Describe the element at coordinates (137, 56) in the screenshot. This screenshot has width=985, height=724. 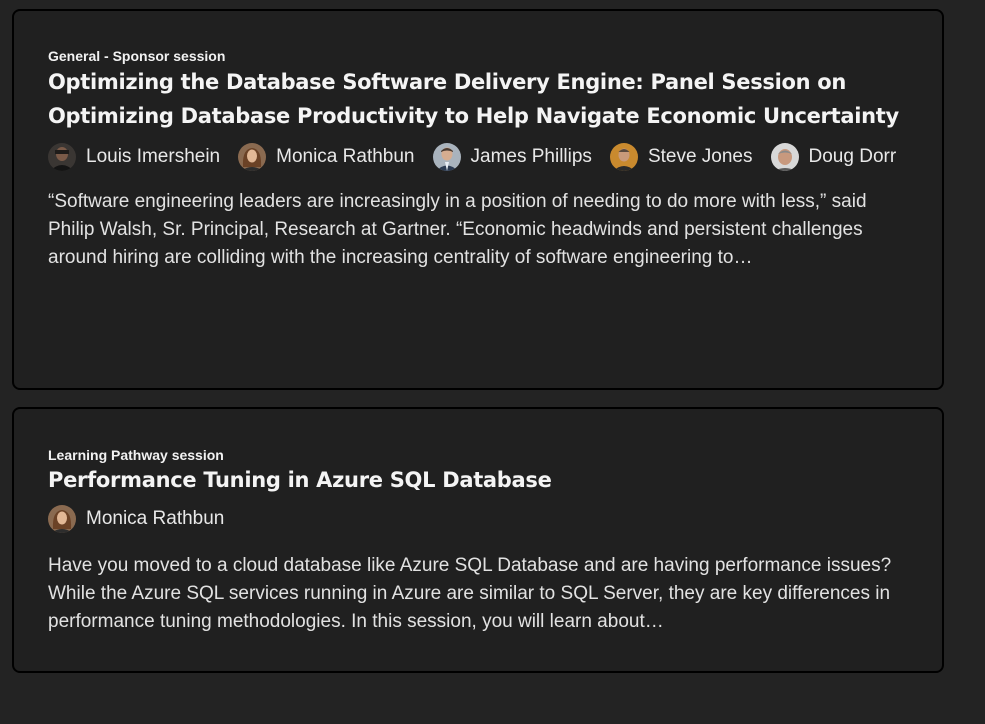
I see `session-category: General - Sponsor session` at that location.